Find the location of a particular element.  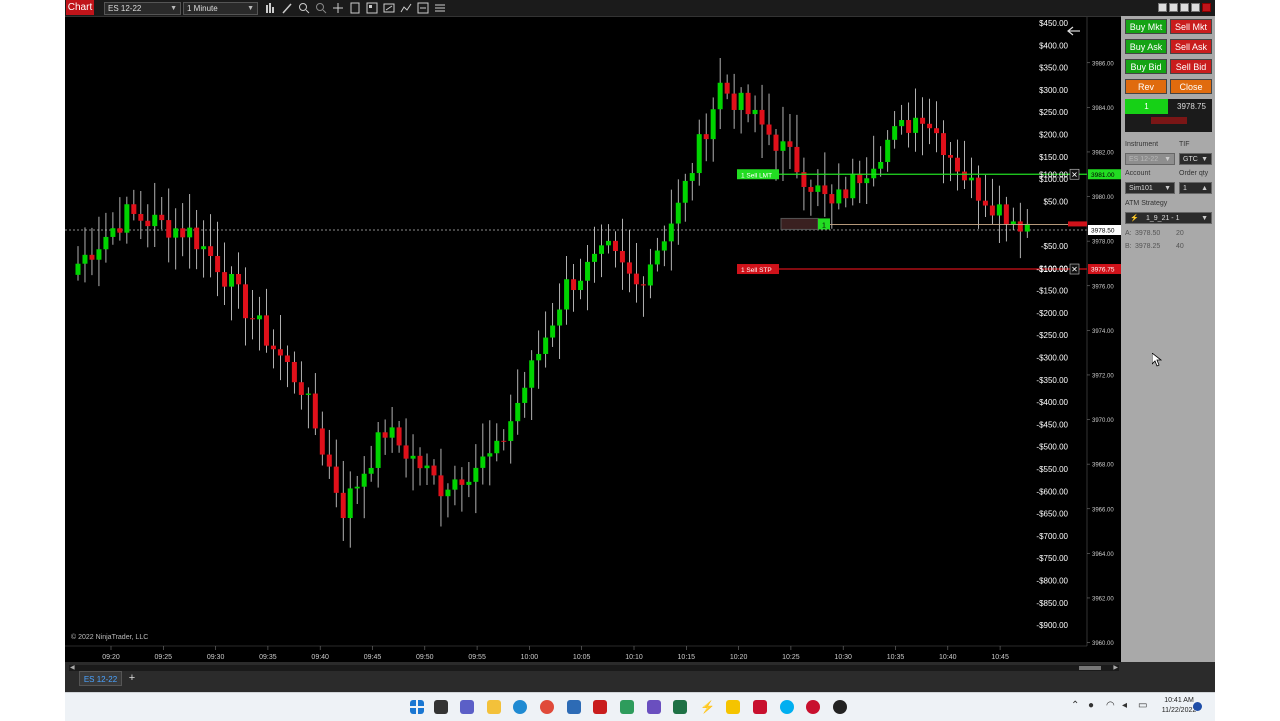

tab-es-12-22: ES 12-22 is located at coordinates (100, 678).